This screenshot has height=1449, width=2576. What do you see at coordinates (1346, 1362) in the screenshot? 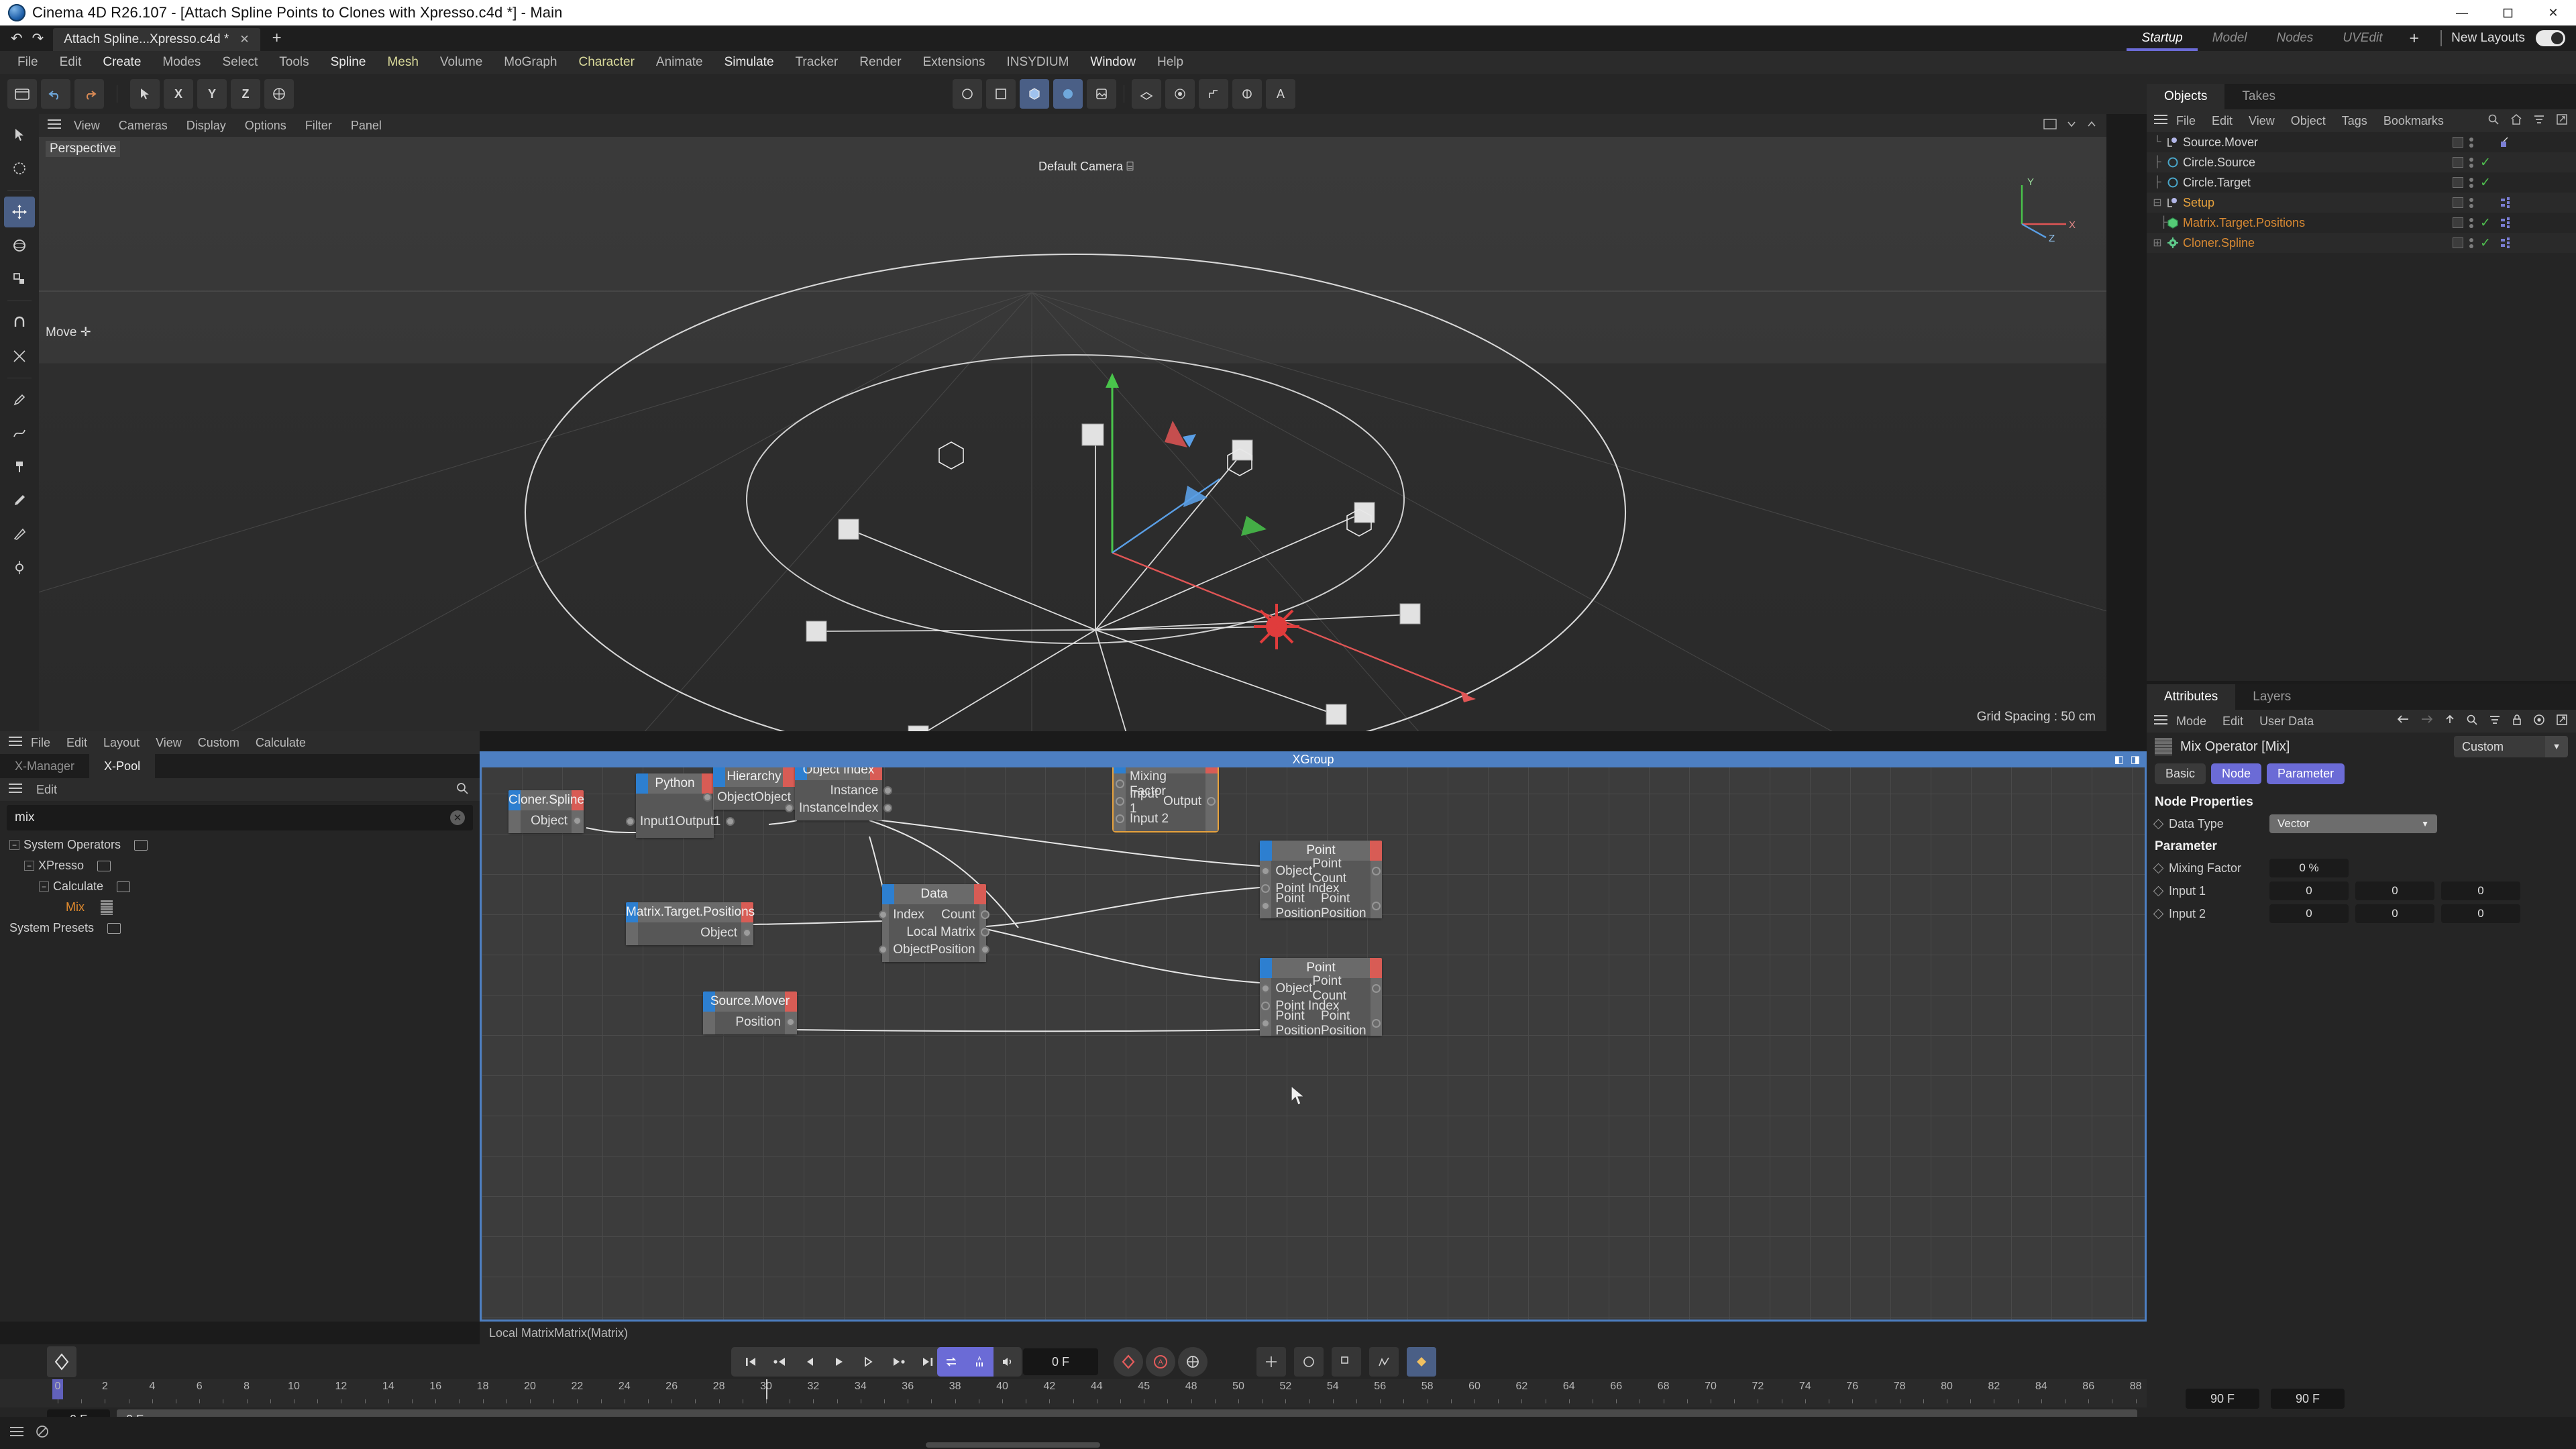
I see `scale-key-icon` at bounding box center [1346, 1362].